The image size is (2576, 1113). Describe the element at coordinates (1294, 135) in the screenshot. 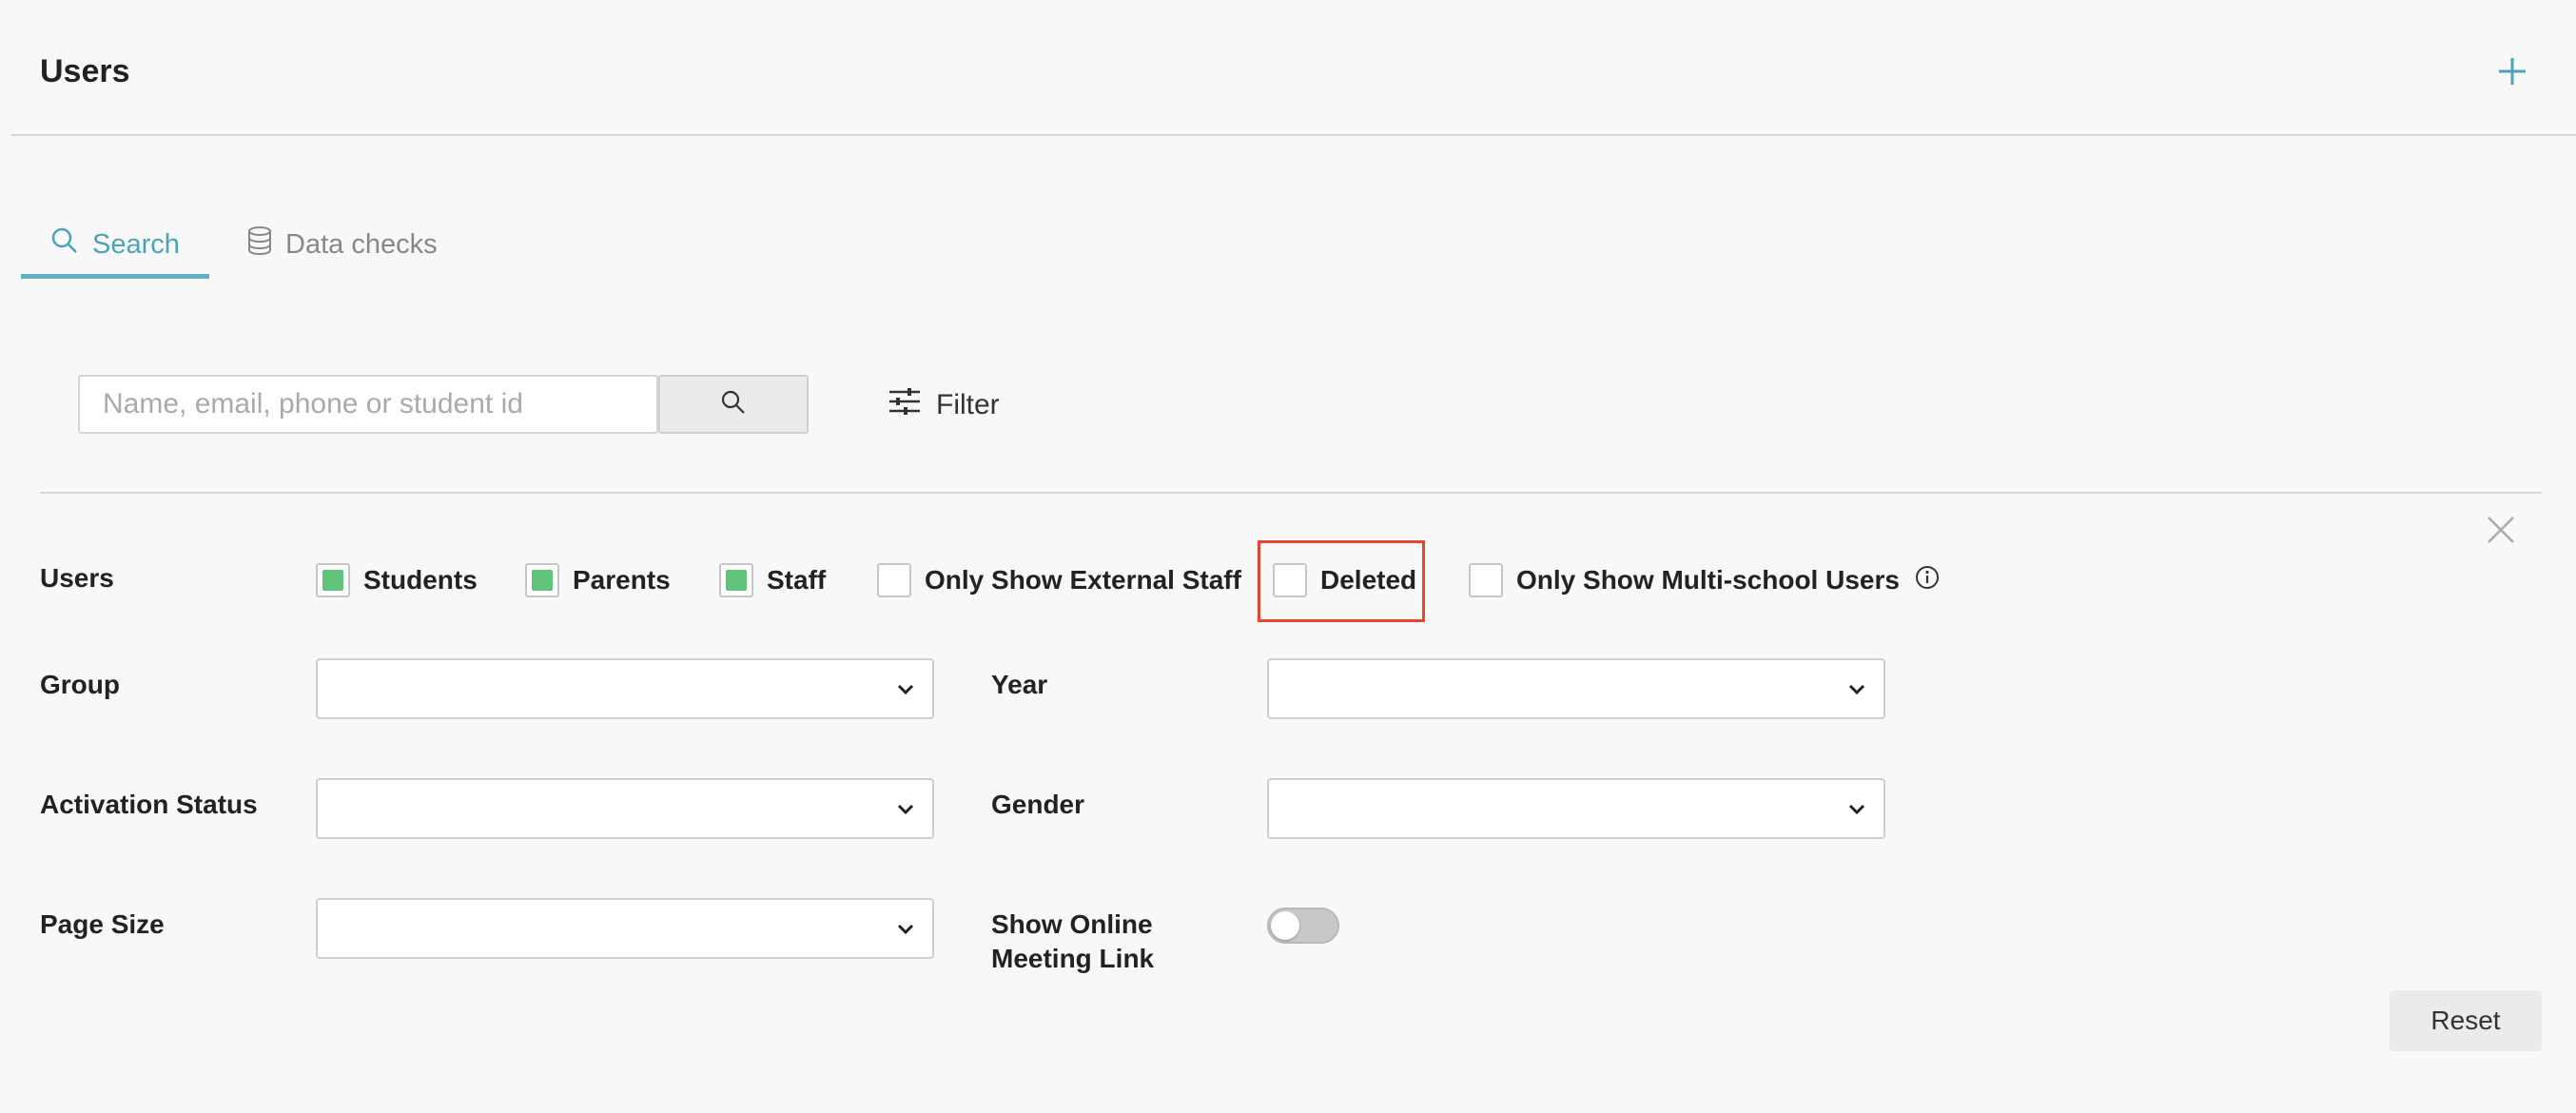

I see `header-divider` at that location.